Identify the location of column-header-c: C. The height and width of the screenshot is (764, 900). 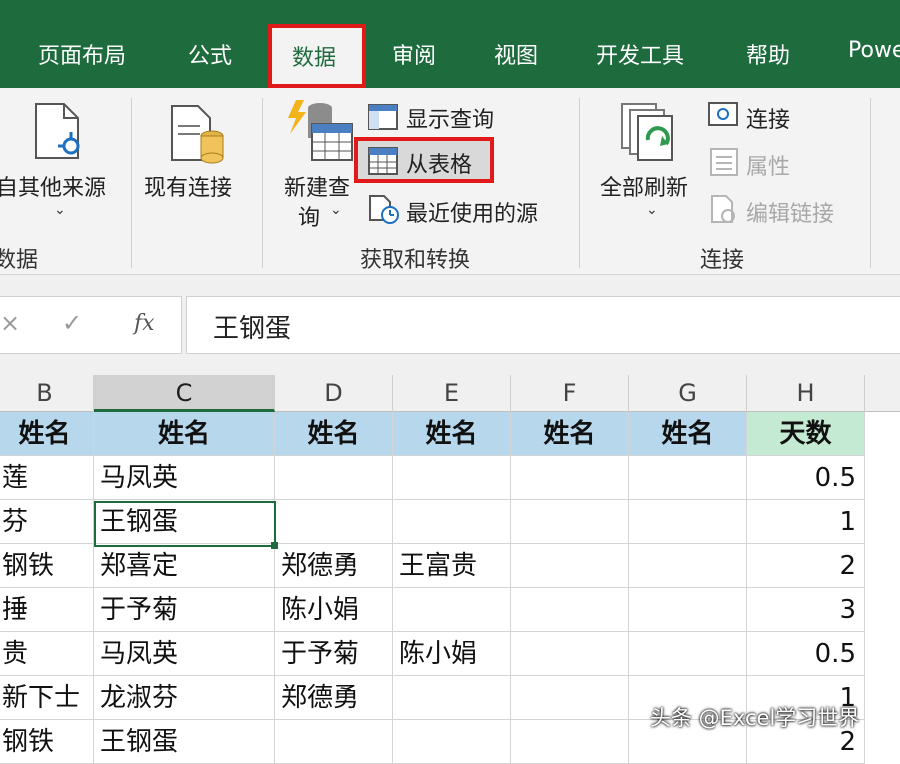
(184, 393).